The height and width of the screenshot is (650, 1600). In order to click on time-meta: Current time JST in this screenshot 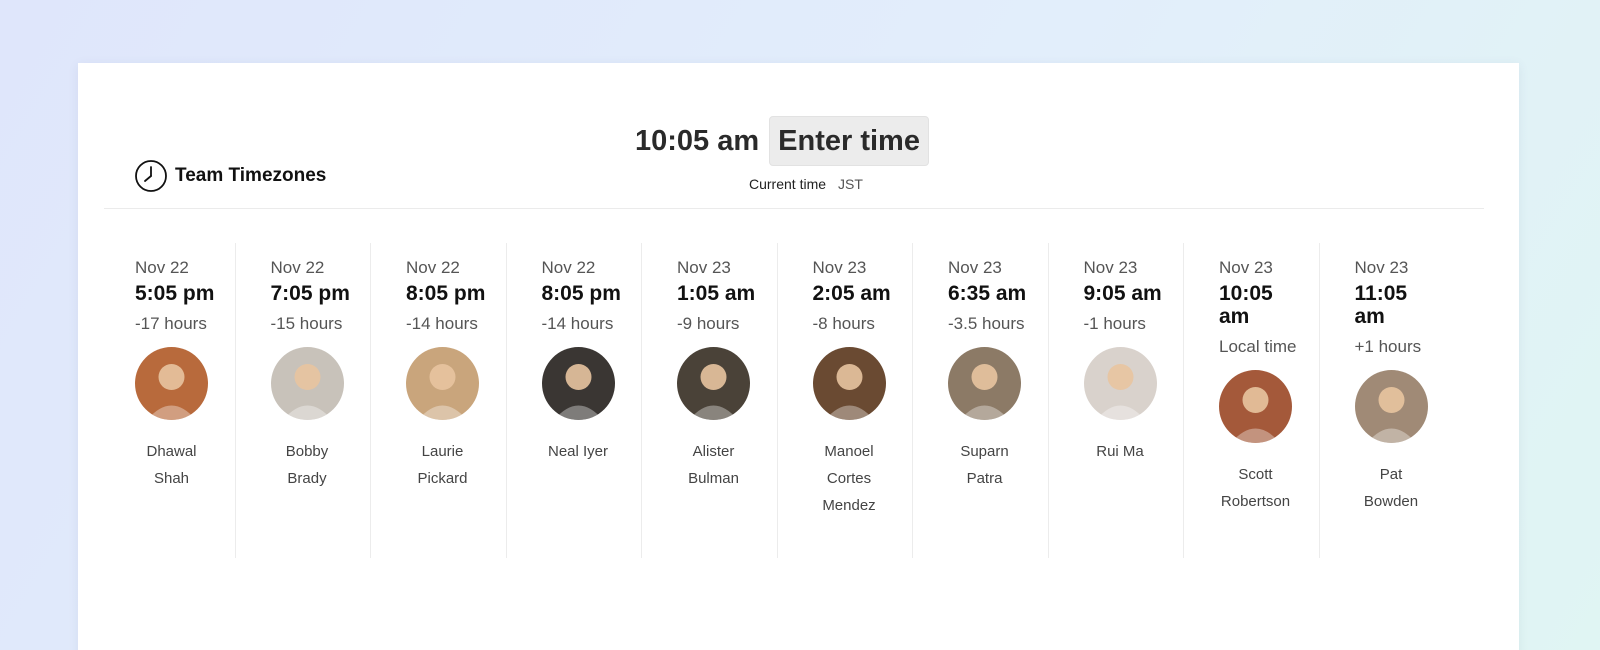, I will do `click(806, 184)`.